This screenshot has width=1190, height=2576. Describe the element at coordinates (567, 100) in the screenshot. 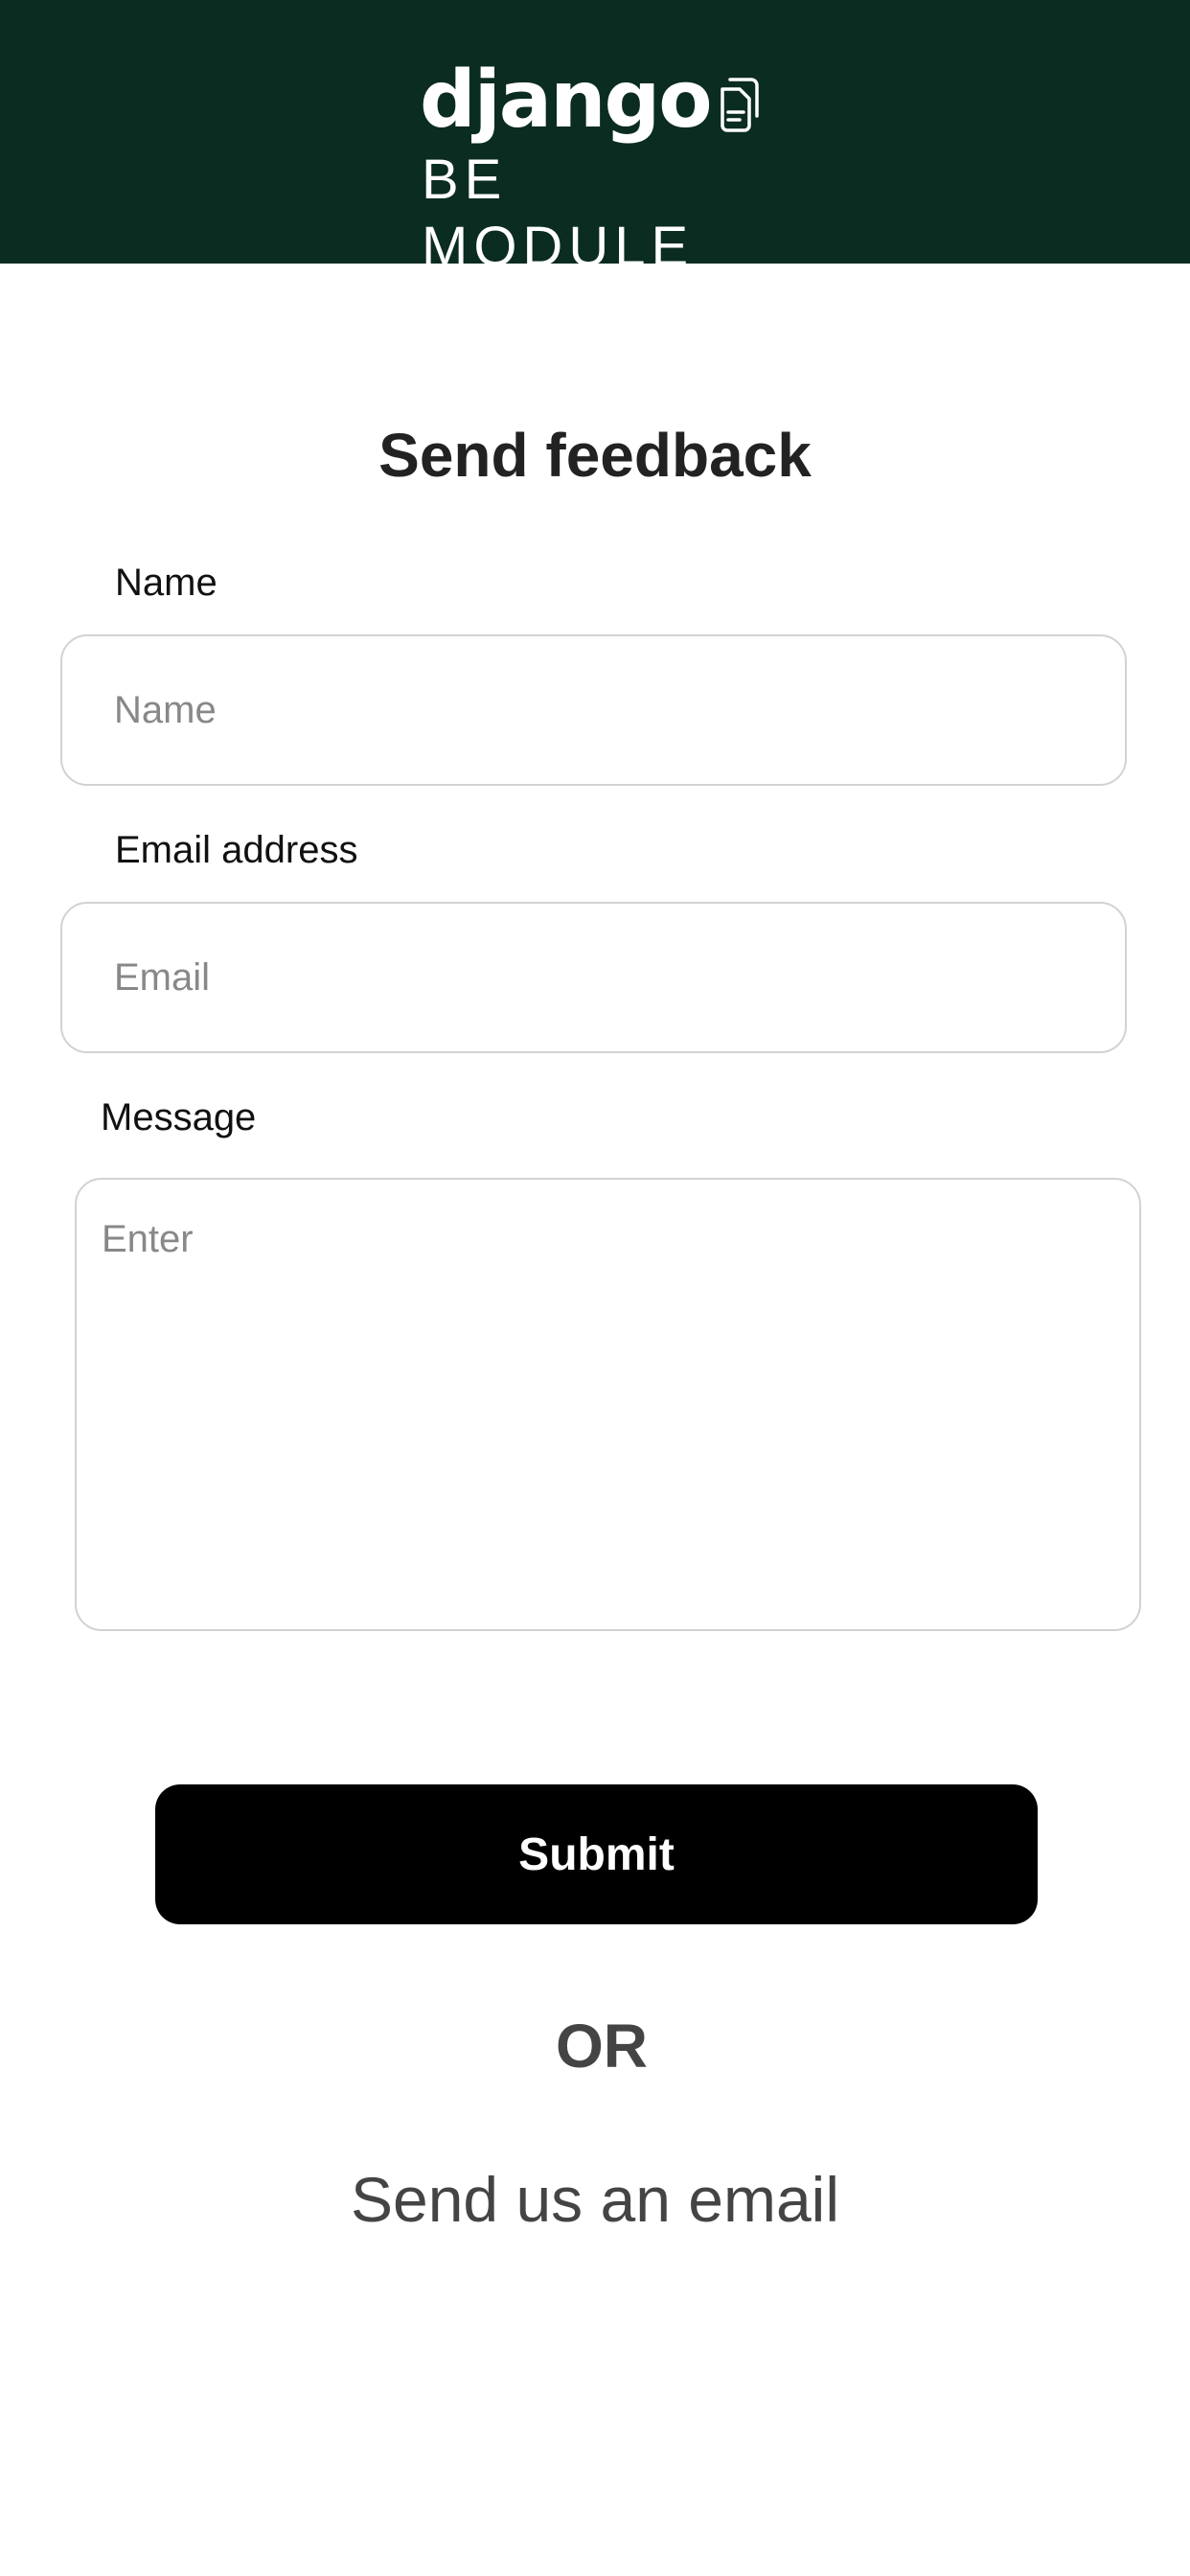

I see `logo-wordmark: django` at that location.